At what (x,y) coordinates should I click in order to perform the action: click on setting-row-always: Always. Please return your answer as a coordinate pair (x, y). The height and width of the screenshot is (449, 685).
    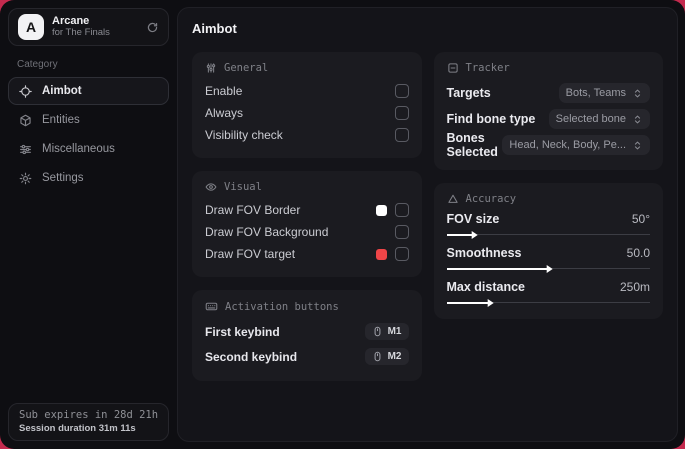
    Looking at the image, I should click on (307, 113).